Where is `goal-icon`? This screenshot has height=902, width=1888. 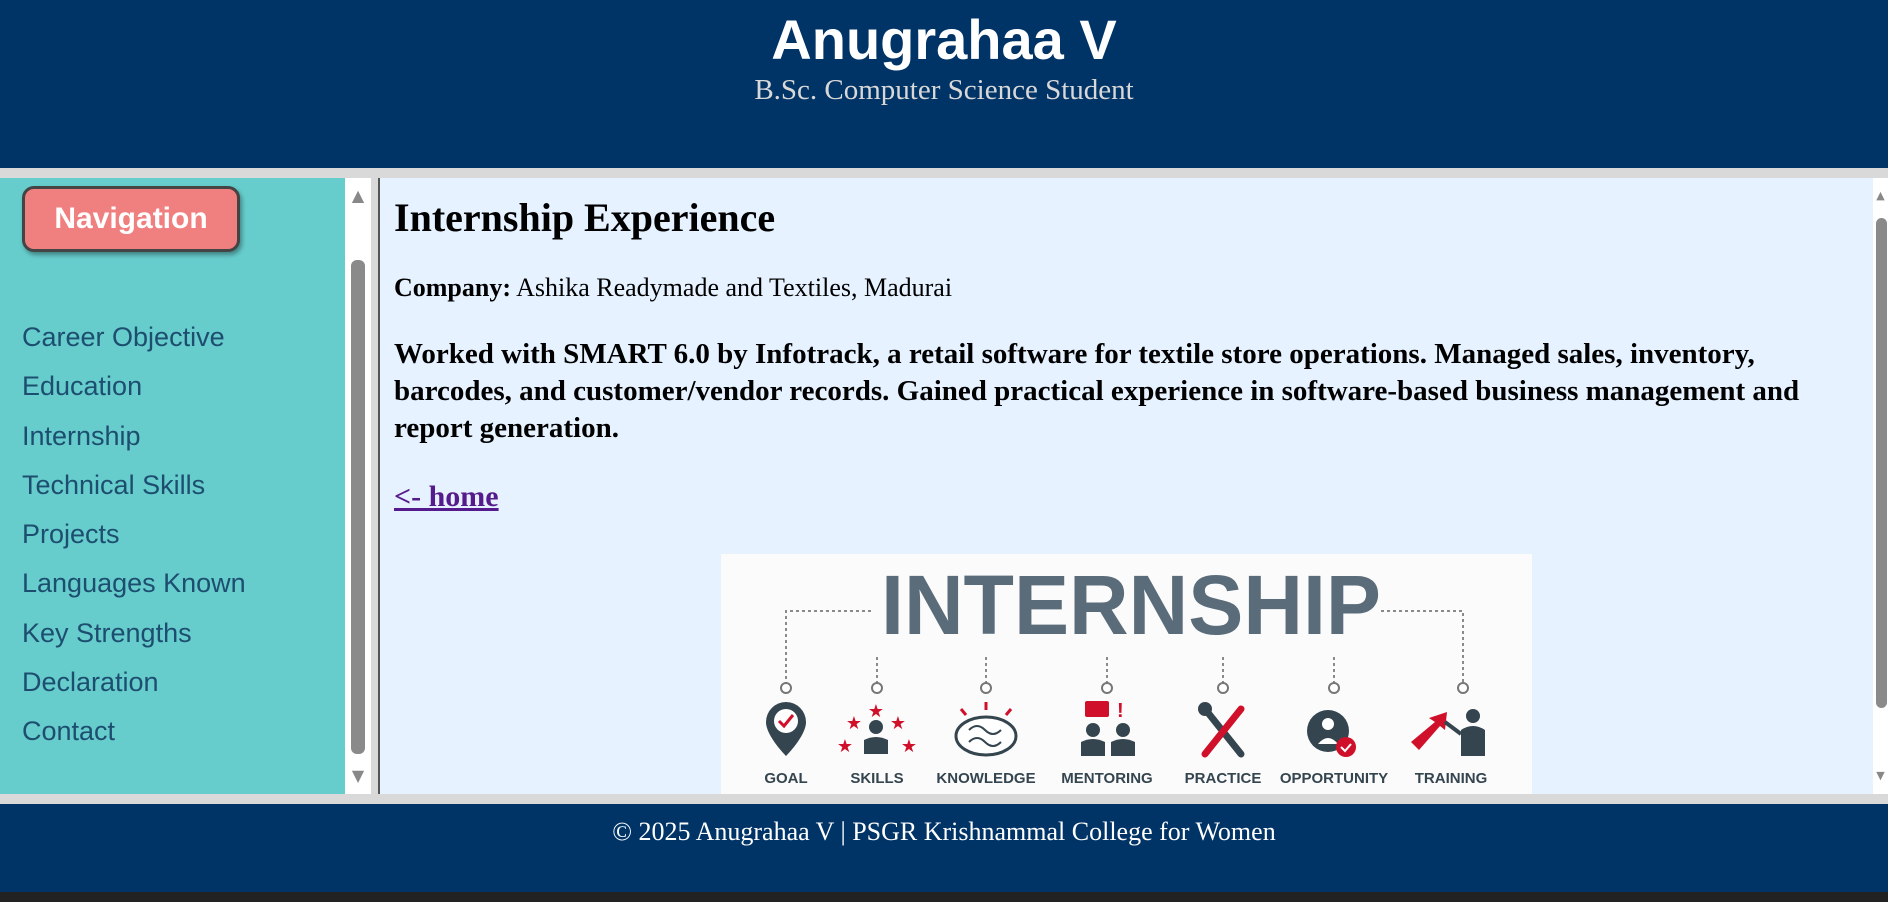
goal-icon is located at coordinates (786, 729).